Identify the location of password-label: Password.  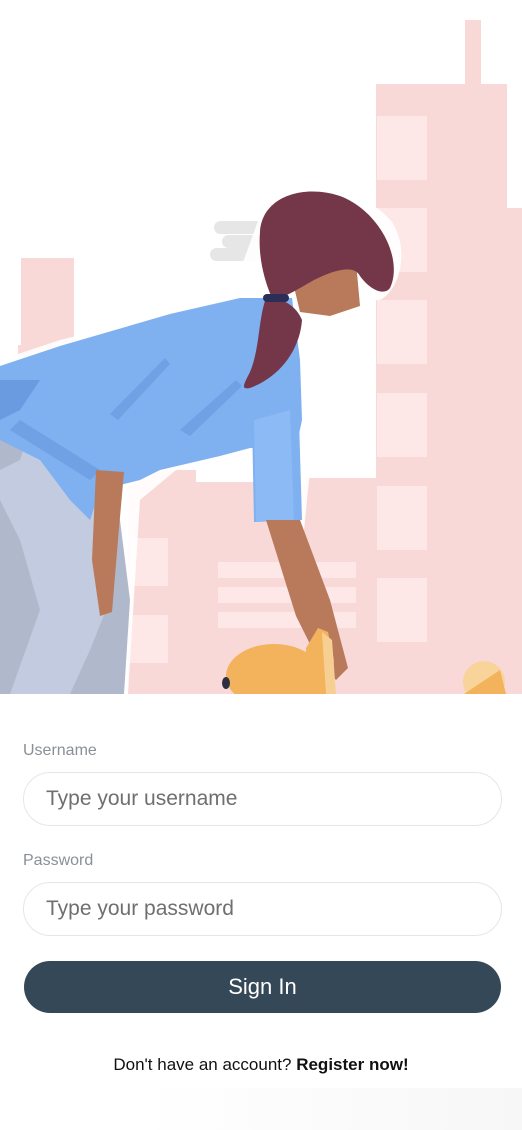
(58, 860).